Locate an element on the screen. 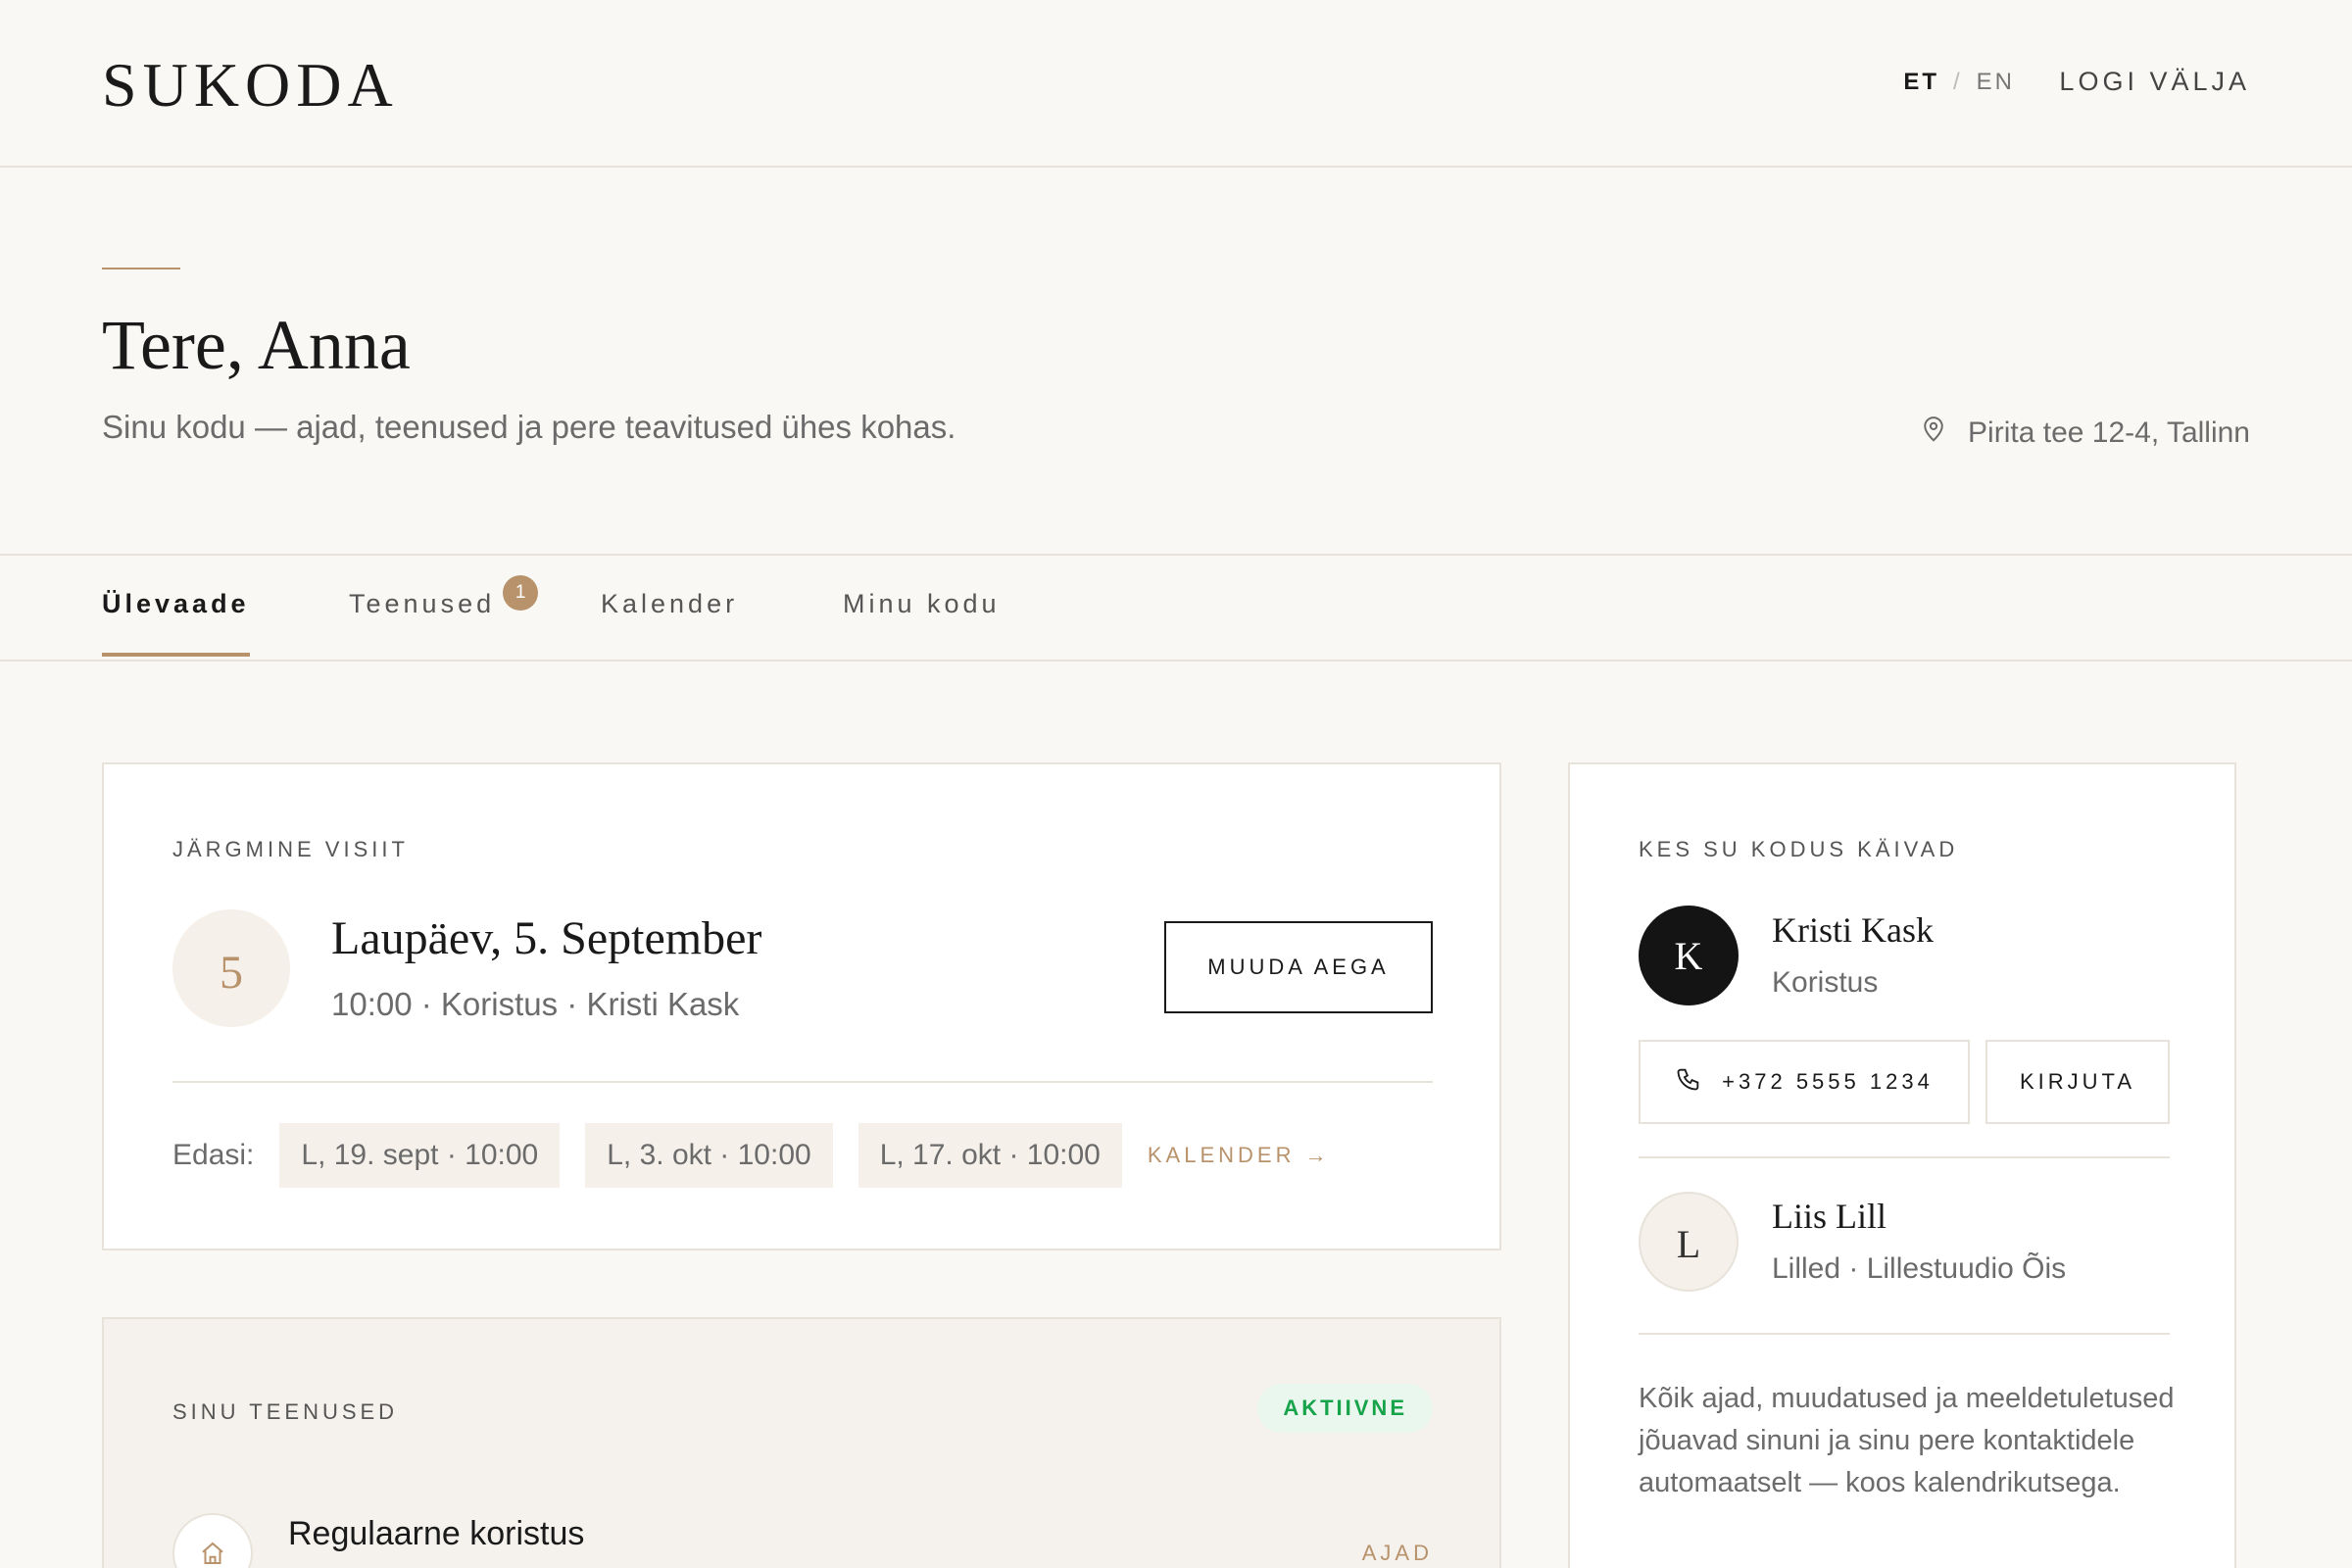 The height and width of the screenshot is (1568, 2352). tab-services: Teenused 1 is located at coordinates (444, 614).